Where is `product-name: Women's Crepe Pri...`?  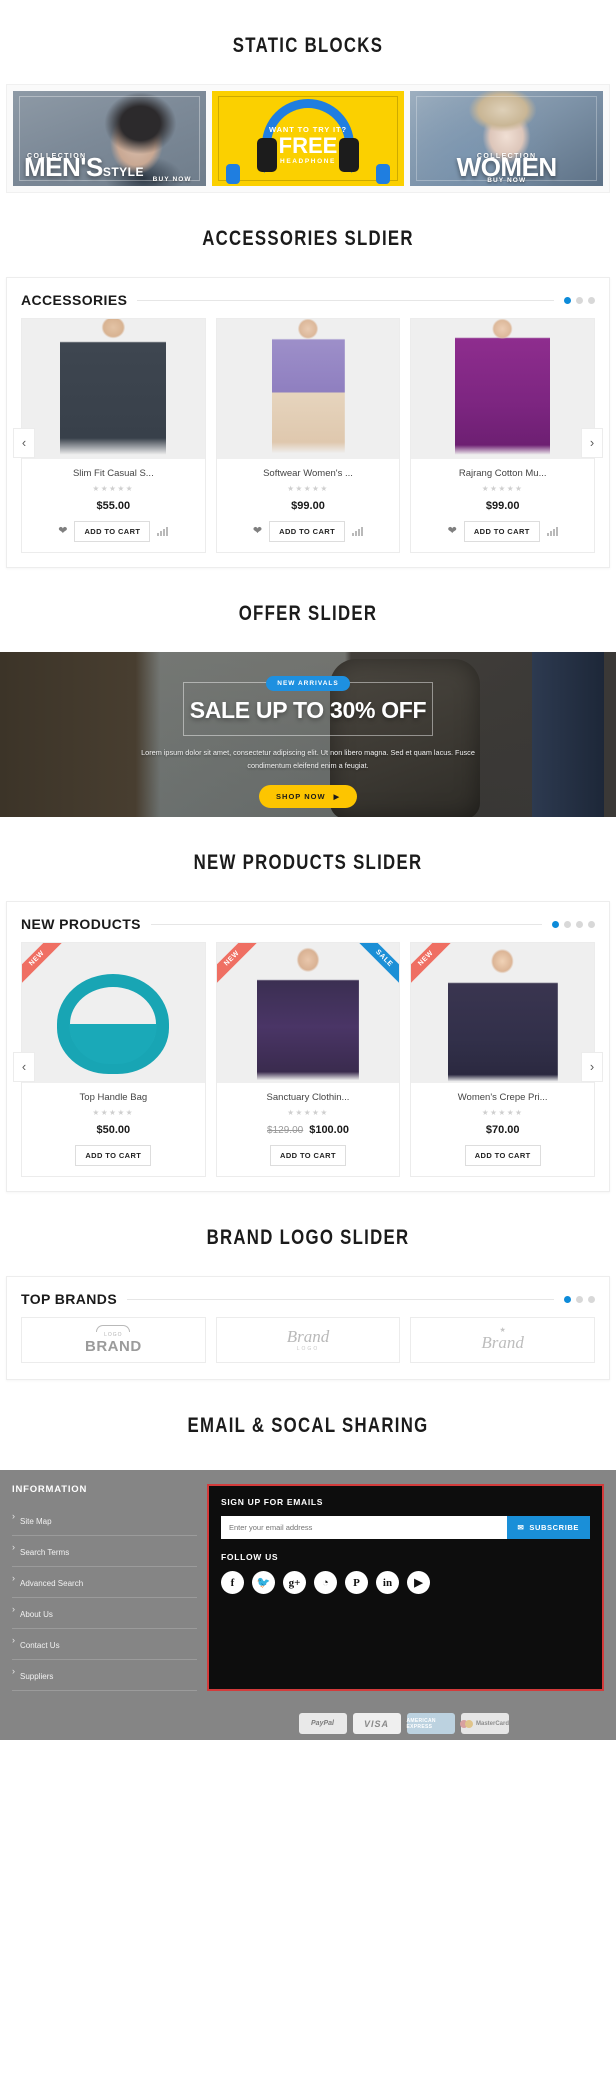
product-name: Women's Crepe Pri... is located at coordinates (502, 1097).